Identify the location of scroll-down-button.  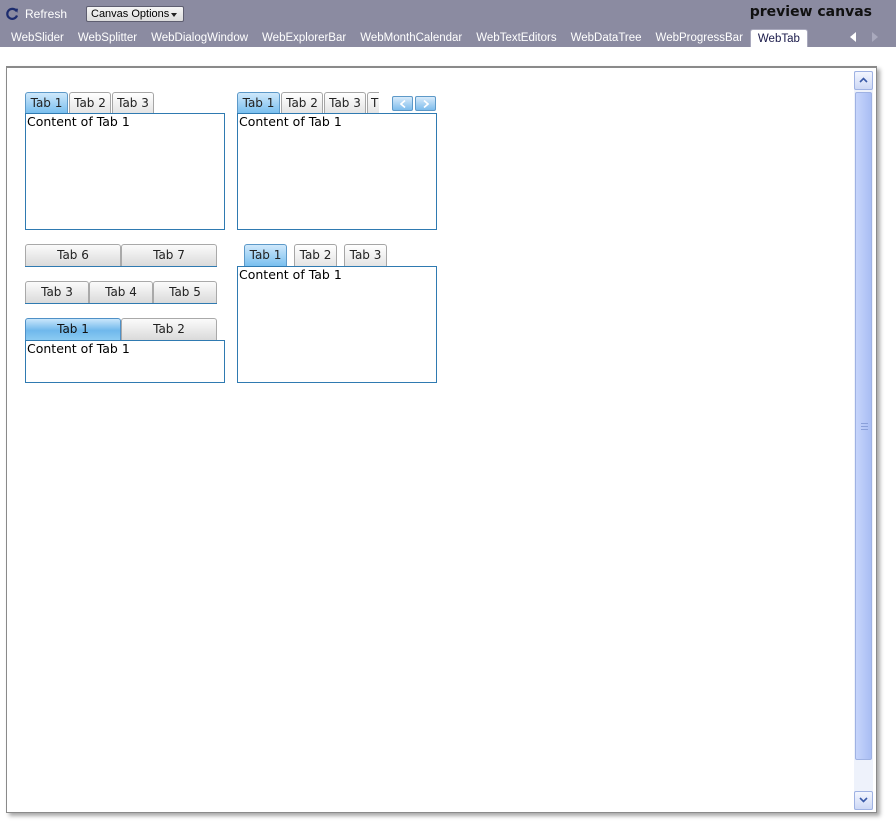
(863, 800).